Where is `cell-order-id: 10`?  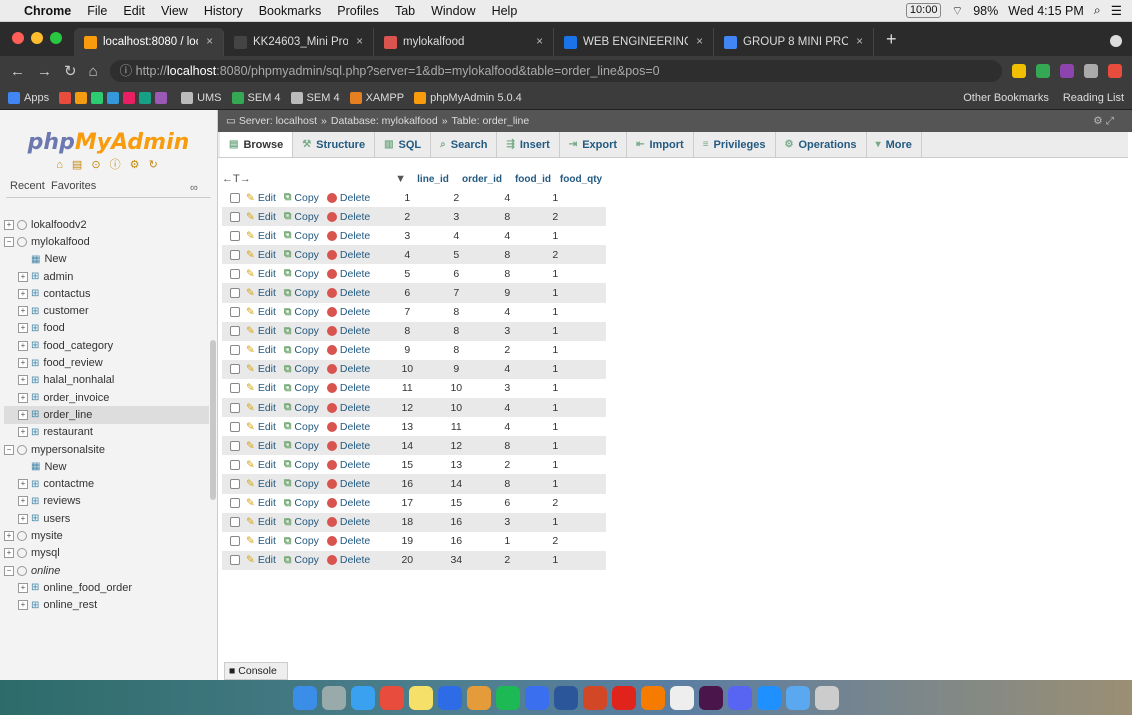
cell-order-id: 10 is located at coordinates (456, 388).